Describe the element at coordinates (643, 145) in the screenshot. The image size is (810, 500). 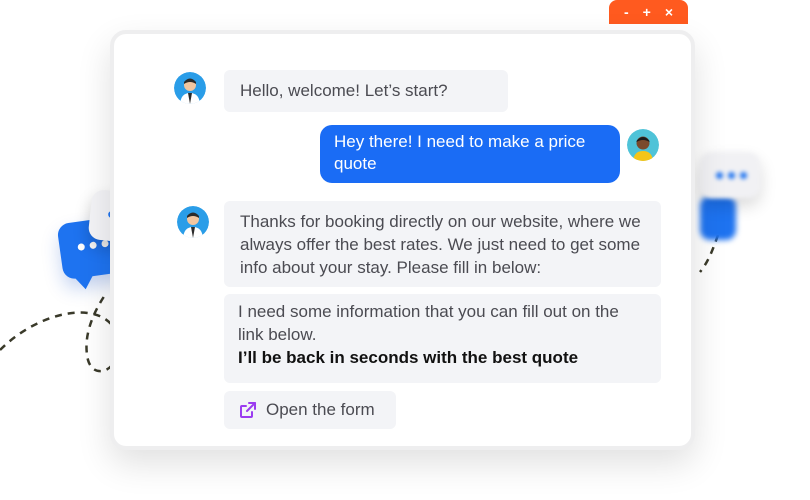
I see `user-avatar` at that location.